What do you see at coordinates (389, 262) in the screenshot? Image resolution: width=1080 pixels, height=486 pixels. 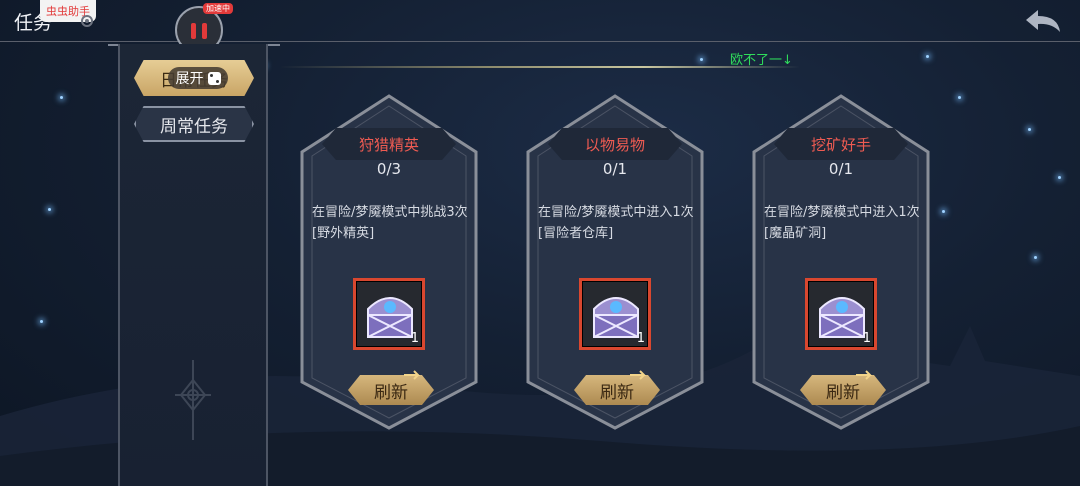 I see `quest-card: 狩猎精英 0/3 在冒险/梦魇模式中挑战3次[野外精英] 1 刷新` at bounding box center [389, 262].